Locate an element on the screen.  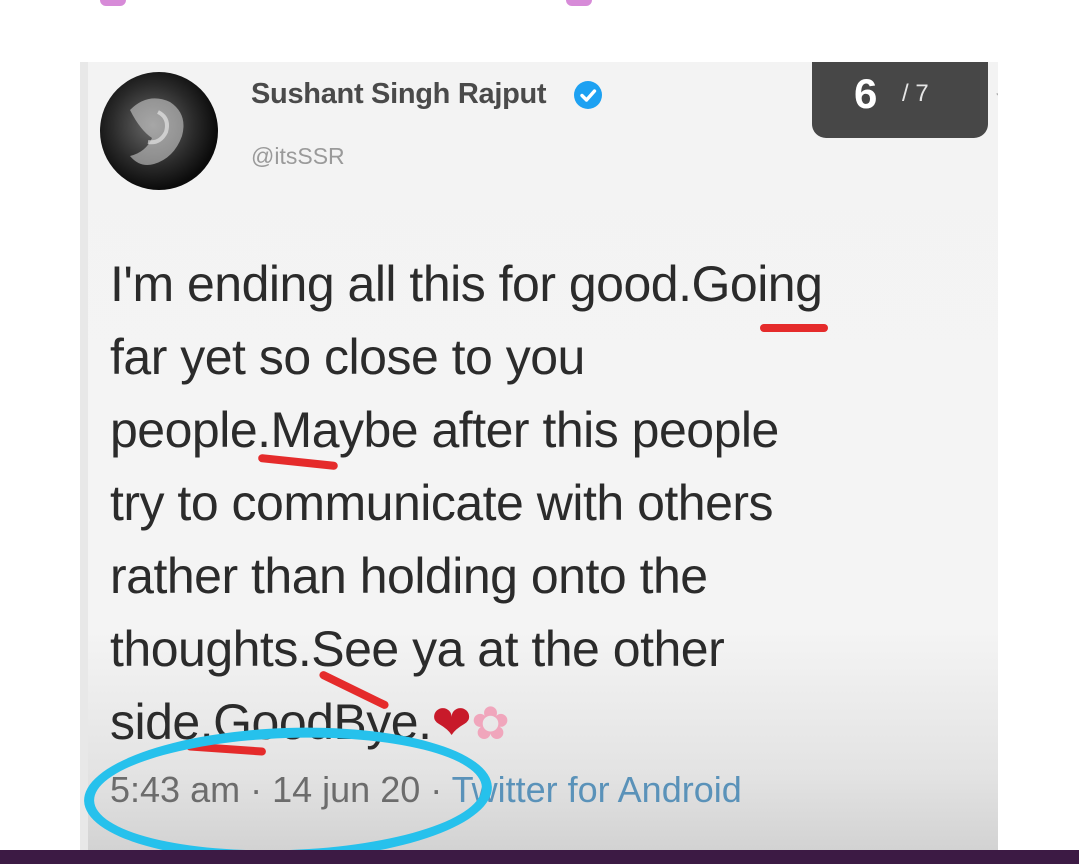
slide-counter: 6 / 7 is located at coordinates (900, 100).